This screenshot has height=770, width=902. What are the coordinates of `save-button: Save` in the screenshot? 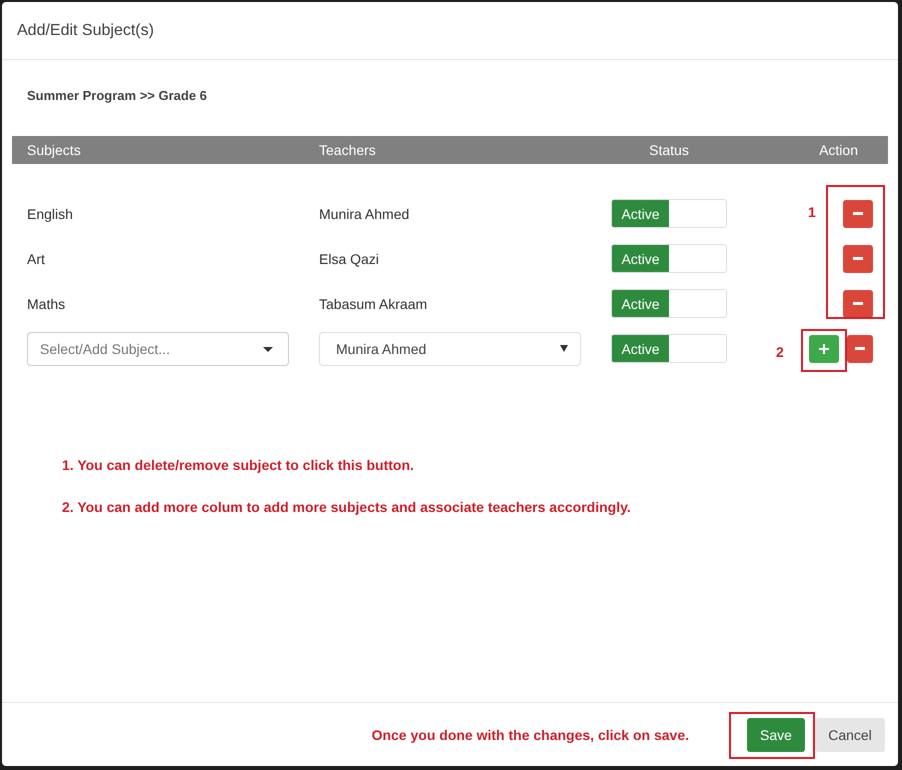 It's located at (776, 735).